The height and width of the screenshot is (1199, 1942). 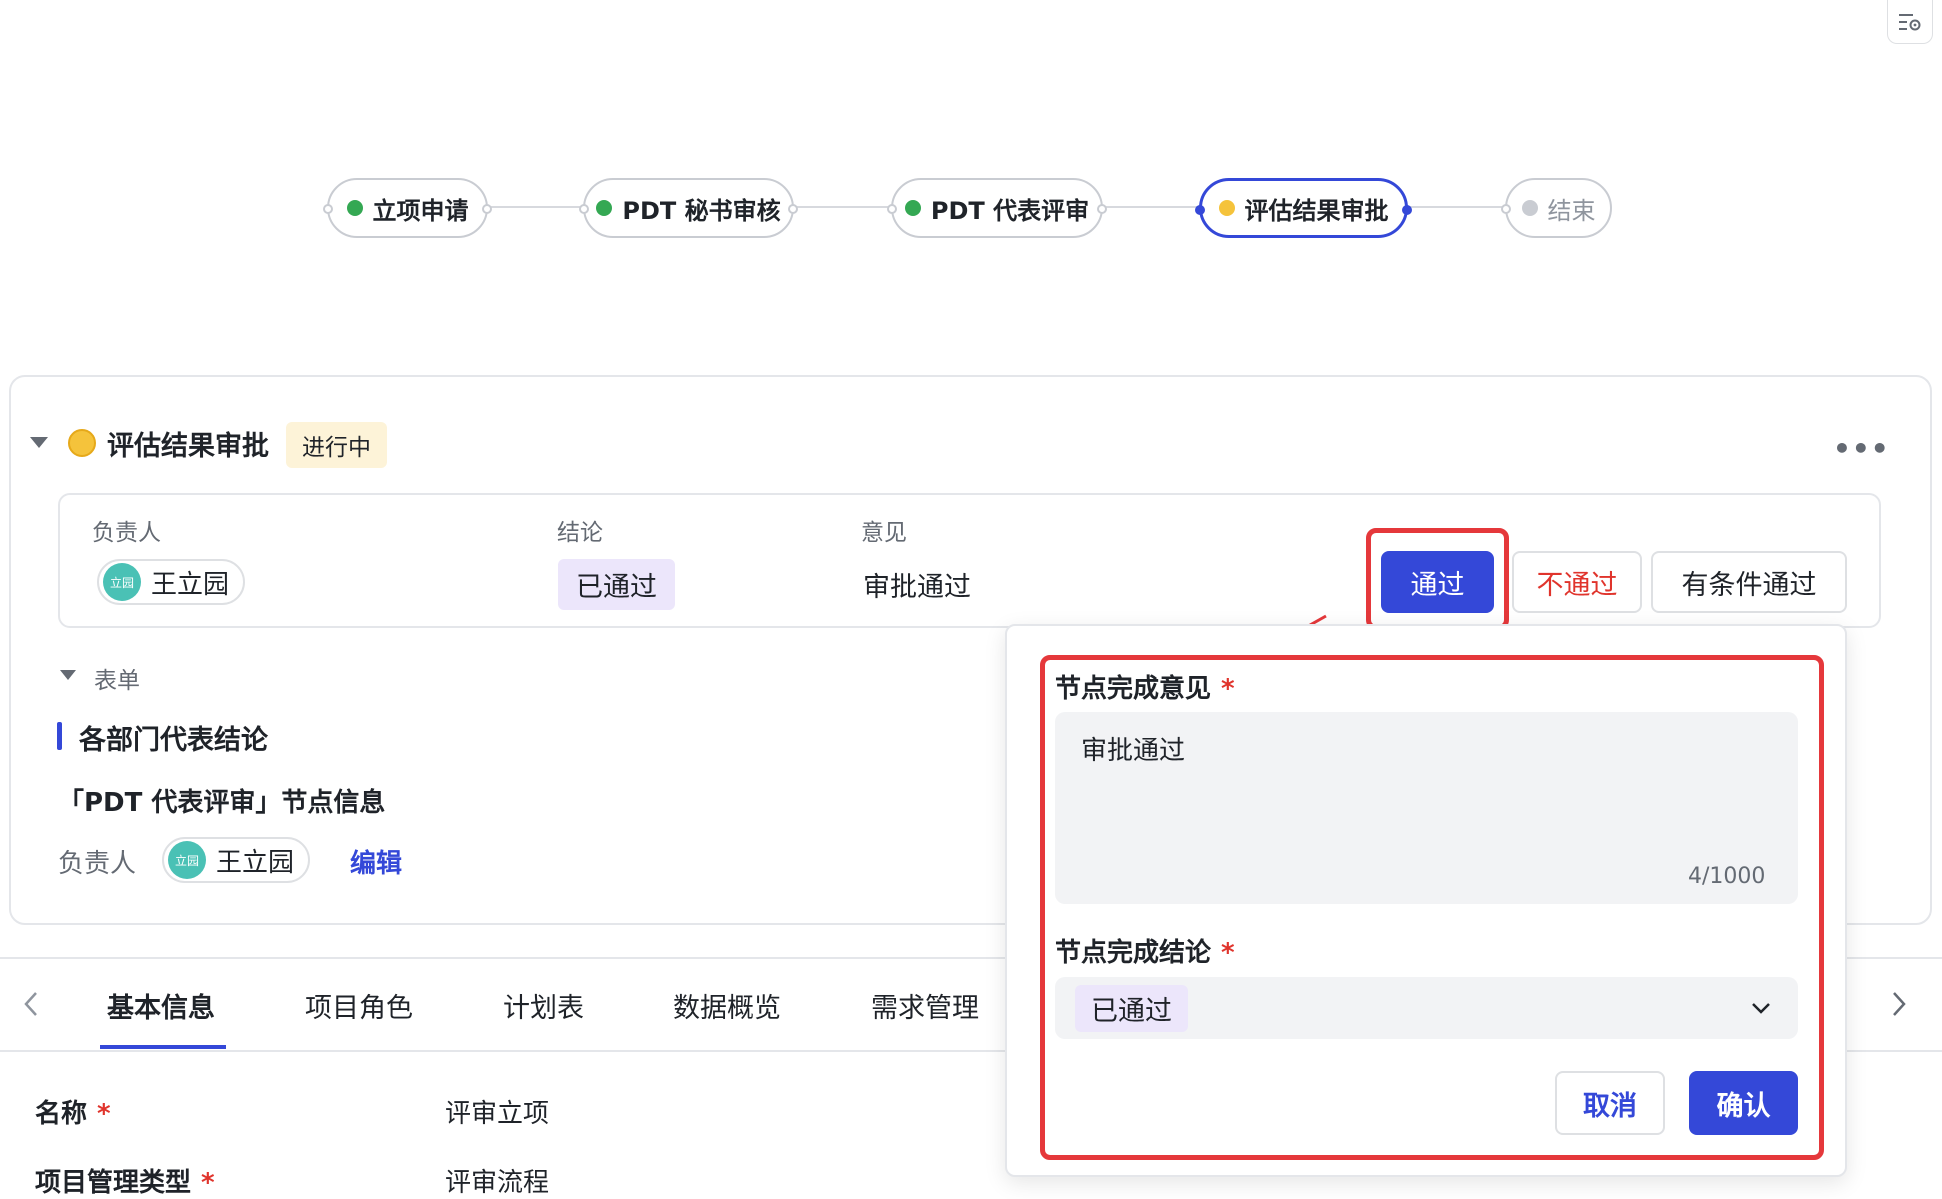 I want to click on flow-node-label: 立项申请, so click(x=420, y=210).